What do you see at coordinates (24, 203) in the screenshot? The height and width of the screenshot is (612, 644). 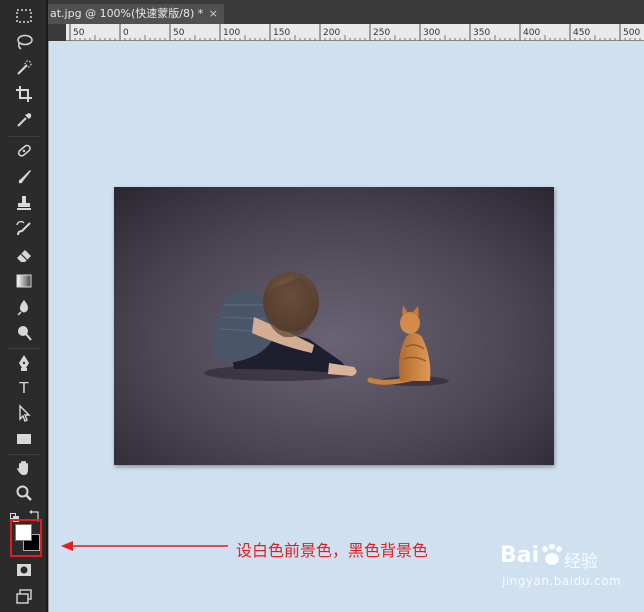 I see `clone-stamp-icon` at bounding box center [24, 203].